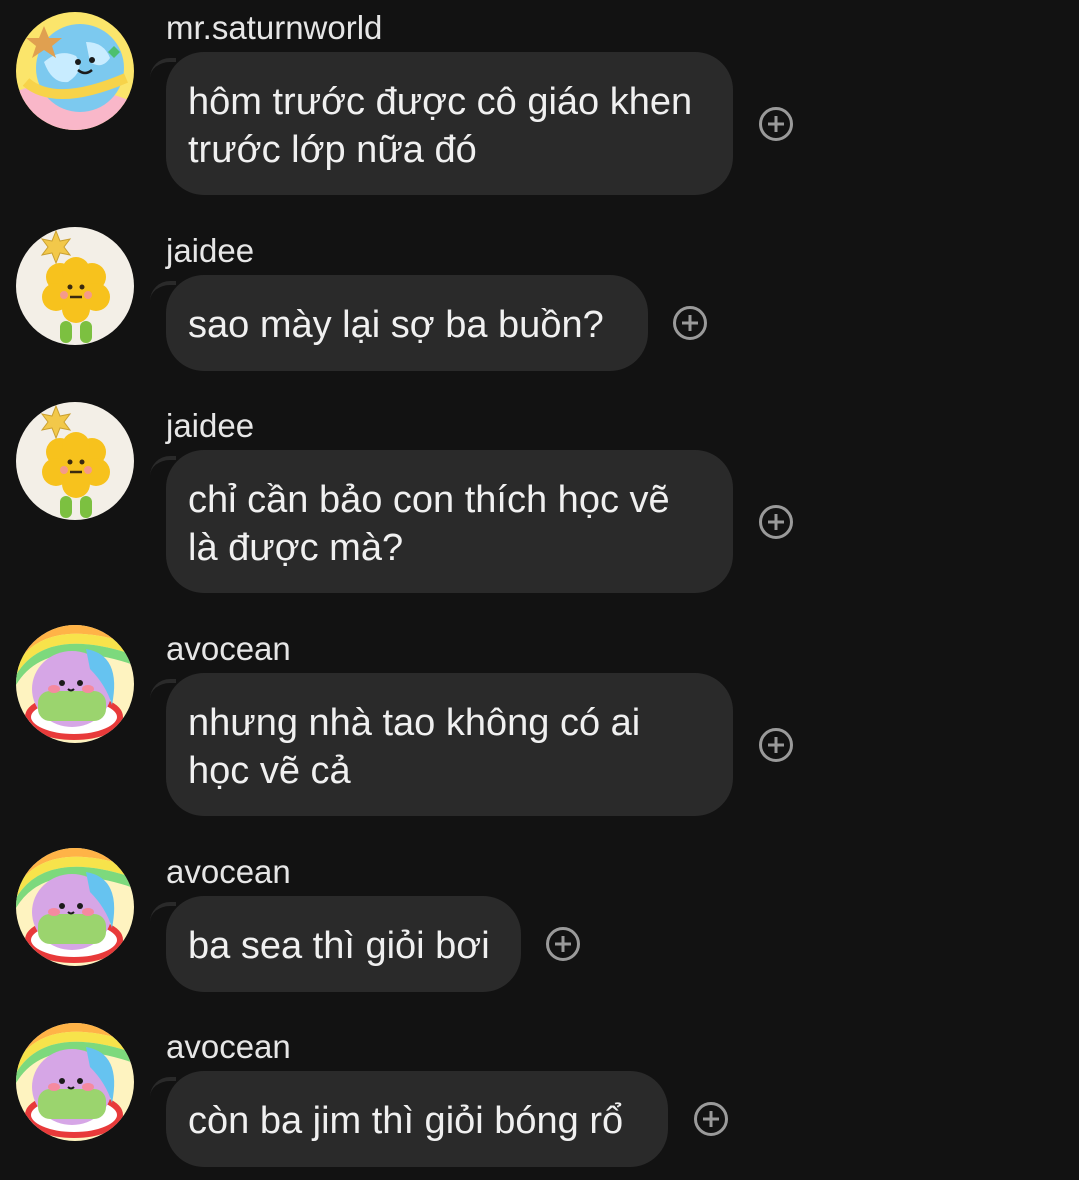  I want to click on message-bubble: nhưng nhà tao không có ai học vẽ cả, so click(449, 744).